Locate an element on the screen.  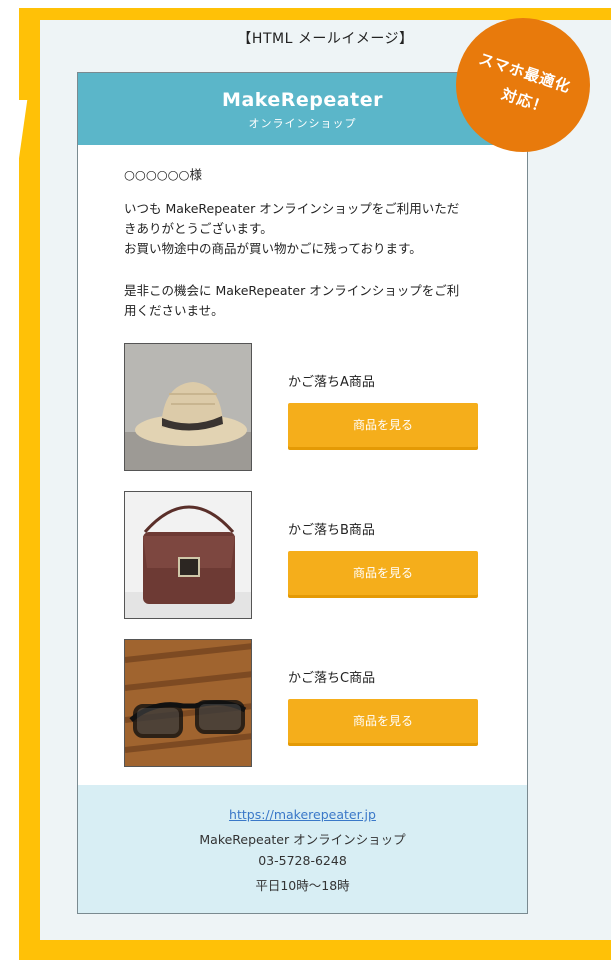
shop-url-link: https://makerepeater.jp is located at coordinates (302, 814).